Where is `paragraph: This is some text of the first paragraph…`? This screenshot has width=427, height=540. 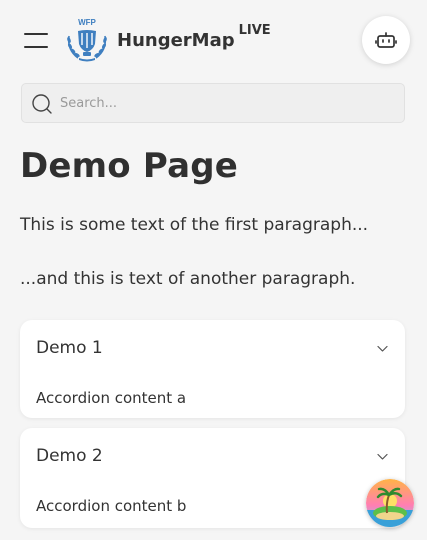 paragraph: This is some text of the first paragraph… is located at coordinates (194, 225).